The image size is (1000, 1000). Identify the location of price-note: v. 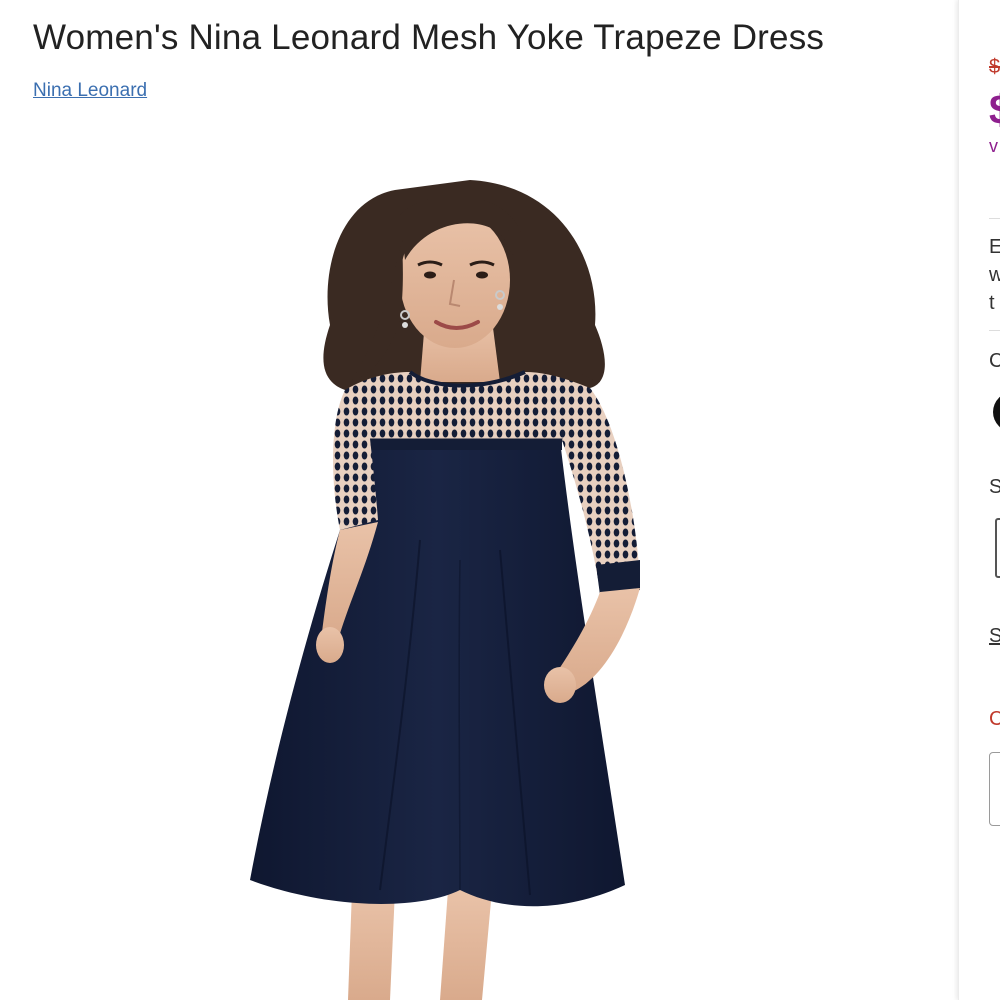
(993, 146).